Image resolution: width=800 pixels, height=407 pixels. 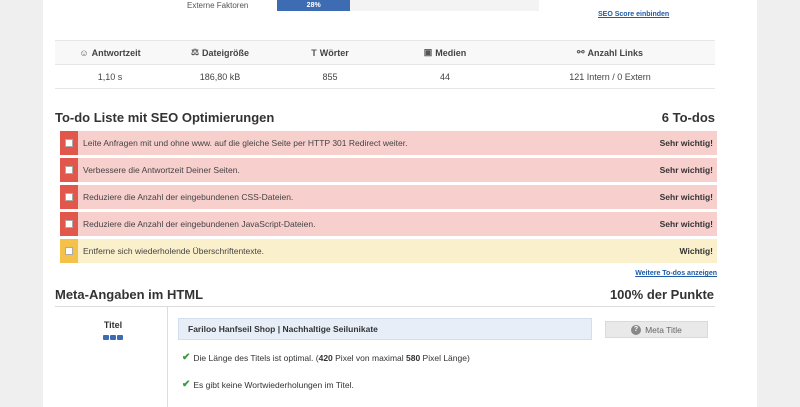 I want to click on stat-header-label: Dateigröße, so click(x=226, y=52).